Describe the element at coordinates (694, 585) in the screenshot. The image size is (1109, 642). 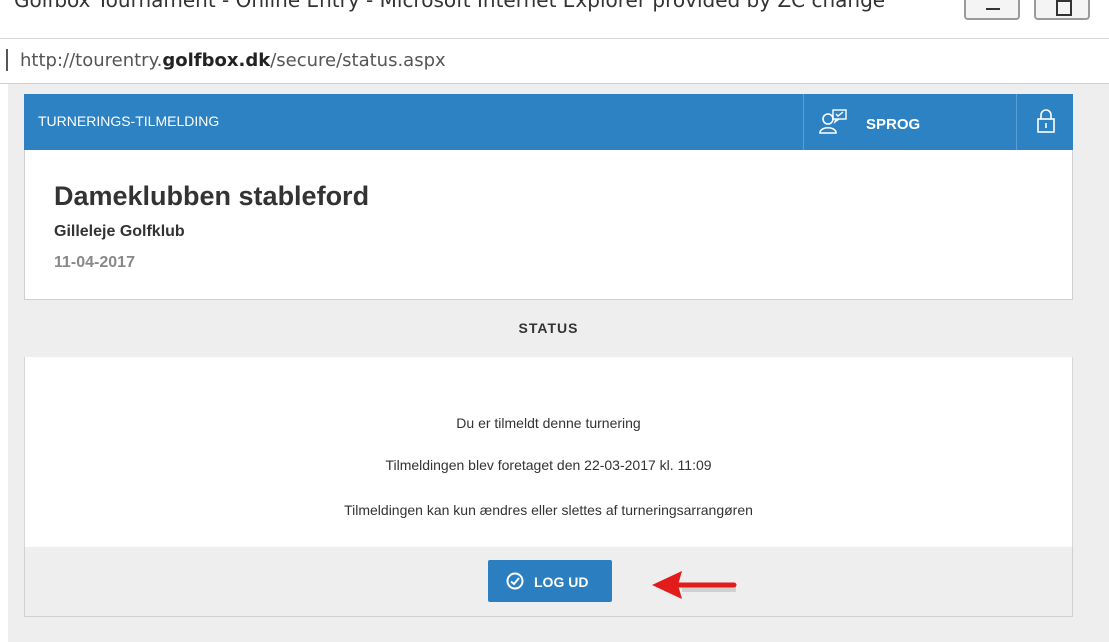
I see `red-arrow-icon` at that location.